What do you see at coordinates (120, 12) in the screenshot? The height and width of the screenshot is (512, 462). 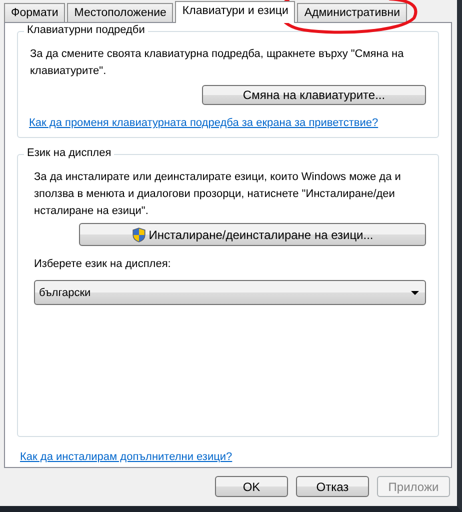 I see `tab: Местоположение` at bounding box center [120, 12].